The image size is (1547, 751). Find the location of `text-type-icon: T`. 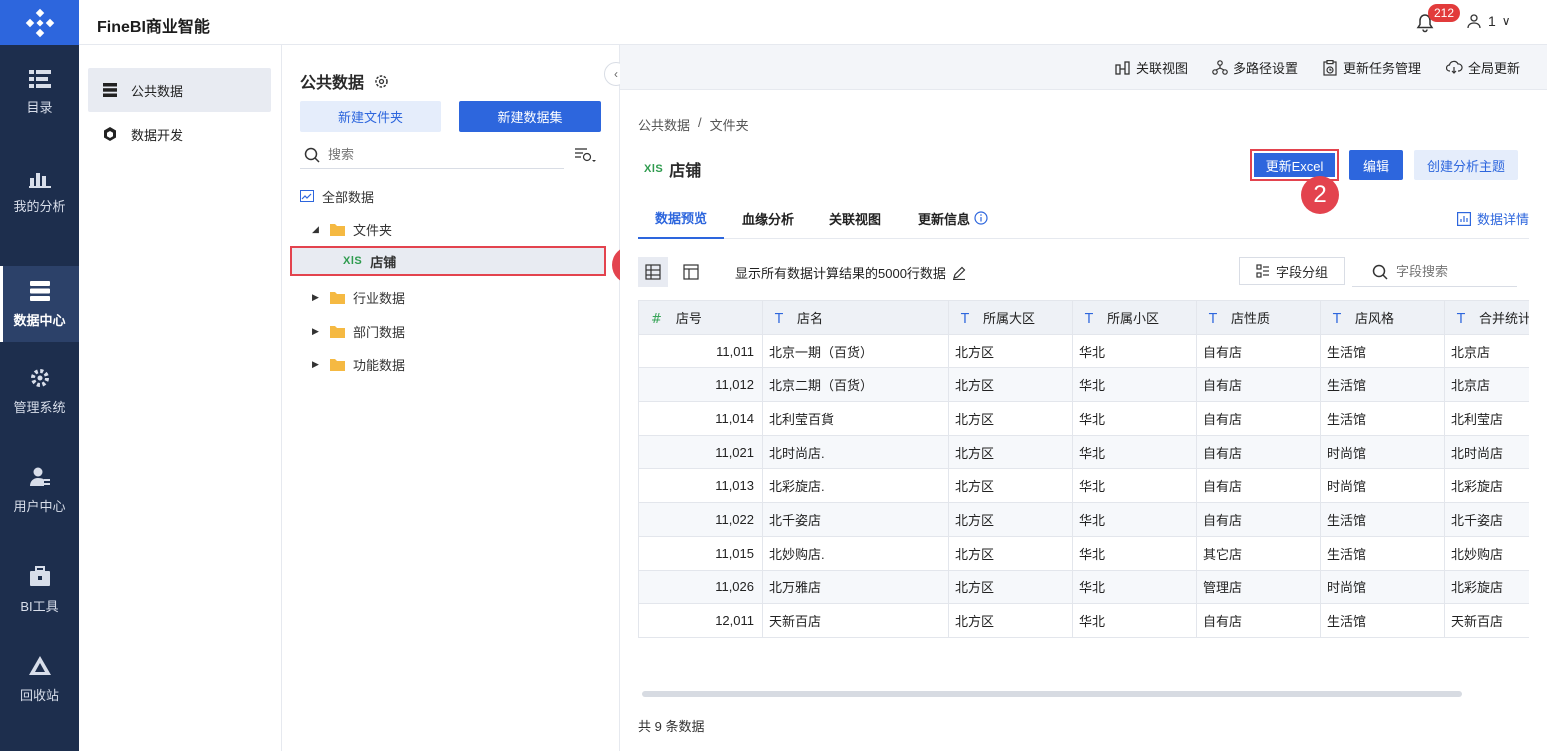

text-type-icon: T is located at coordinates (1461, 319).